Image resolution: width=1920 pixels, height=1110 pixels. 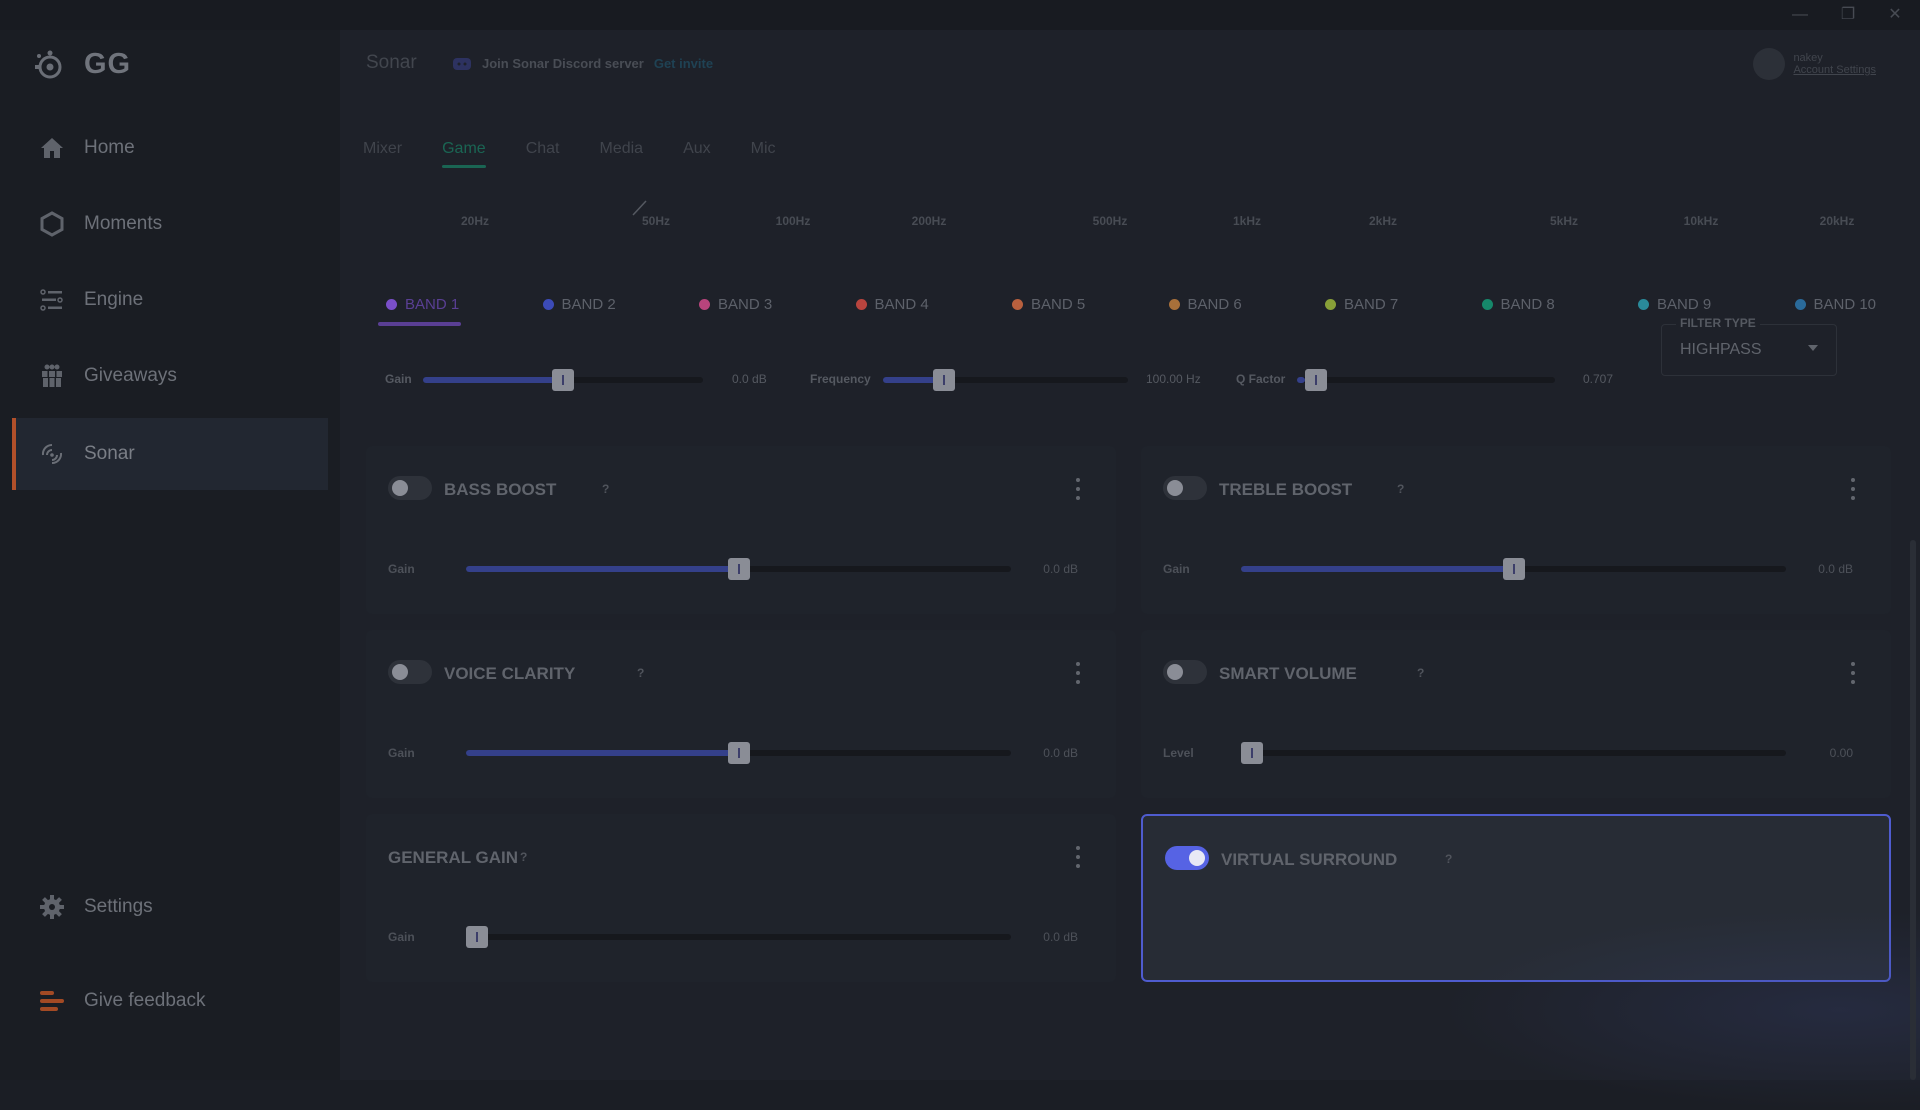 What do you see at coordinates (510, 673) in the screenshot?
I see `voice-clarity-title: VOICE CLARITY` at bounding box center [510, 673].